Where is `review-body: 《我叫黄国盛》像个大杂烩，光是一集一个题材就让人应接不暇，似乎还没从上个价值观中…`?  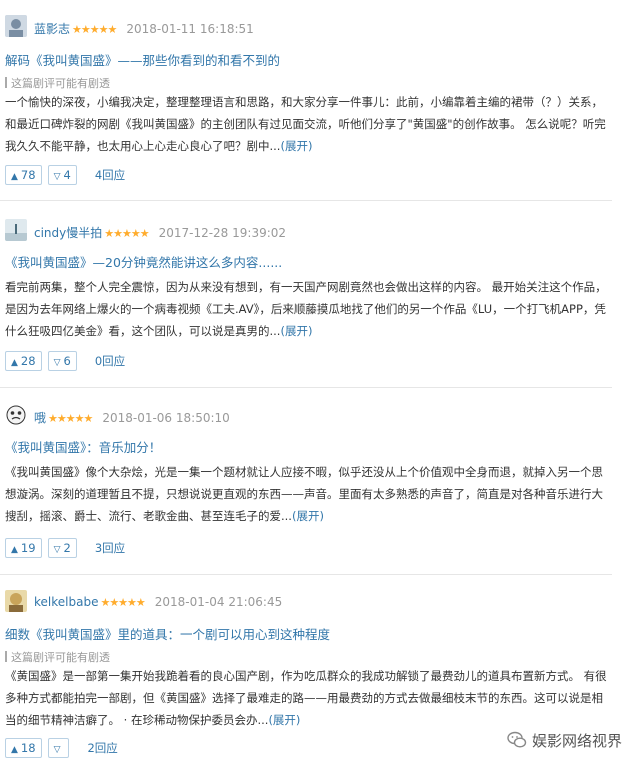 review-body: 《我叫黄国盛》像个大杂烩，光是一集一个题材就让人应接不暇，似乎还没从上个价值观中… is located at coordinates (306, 494).